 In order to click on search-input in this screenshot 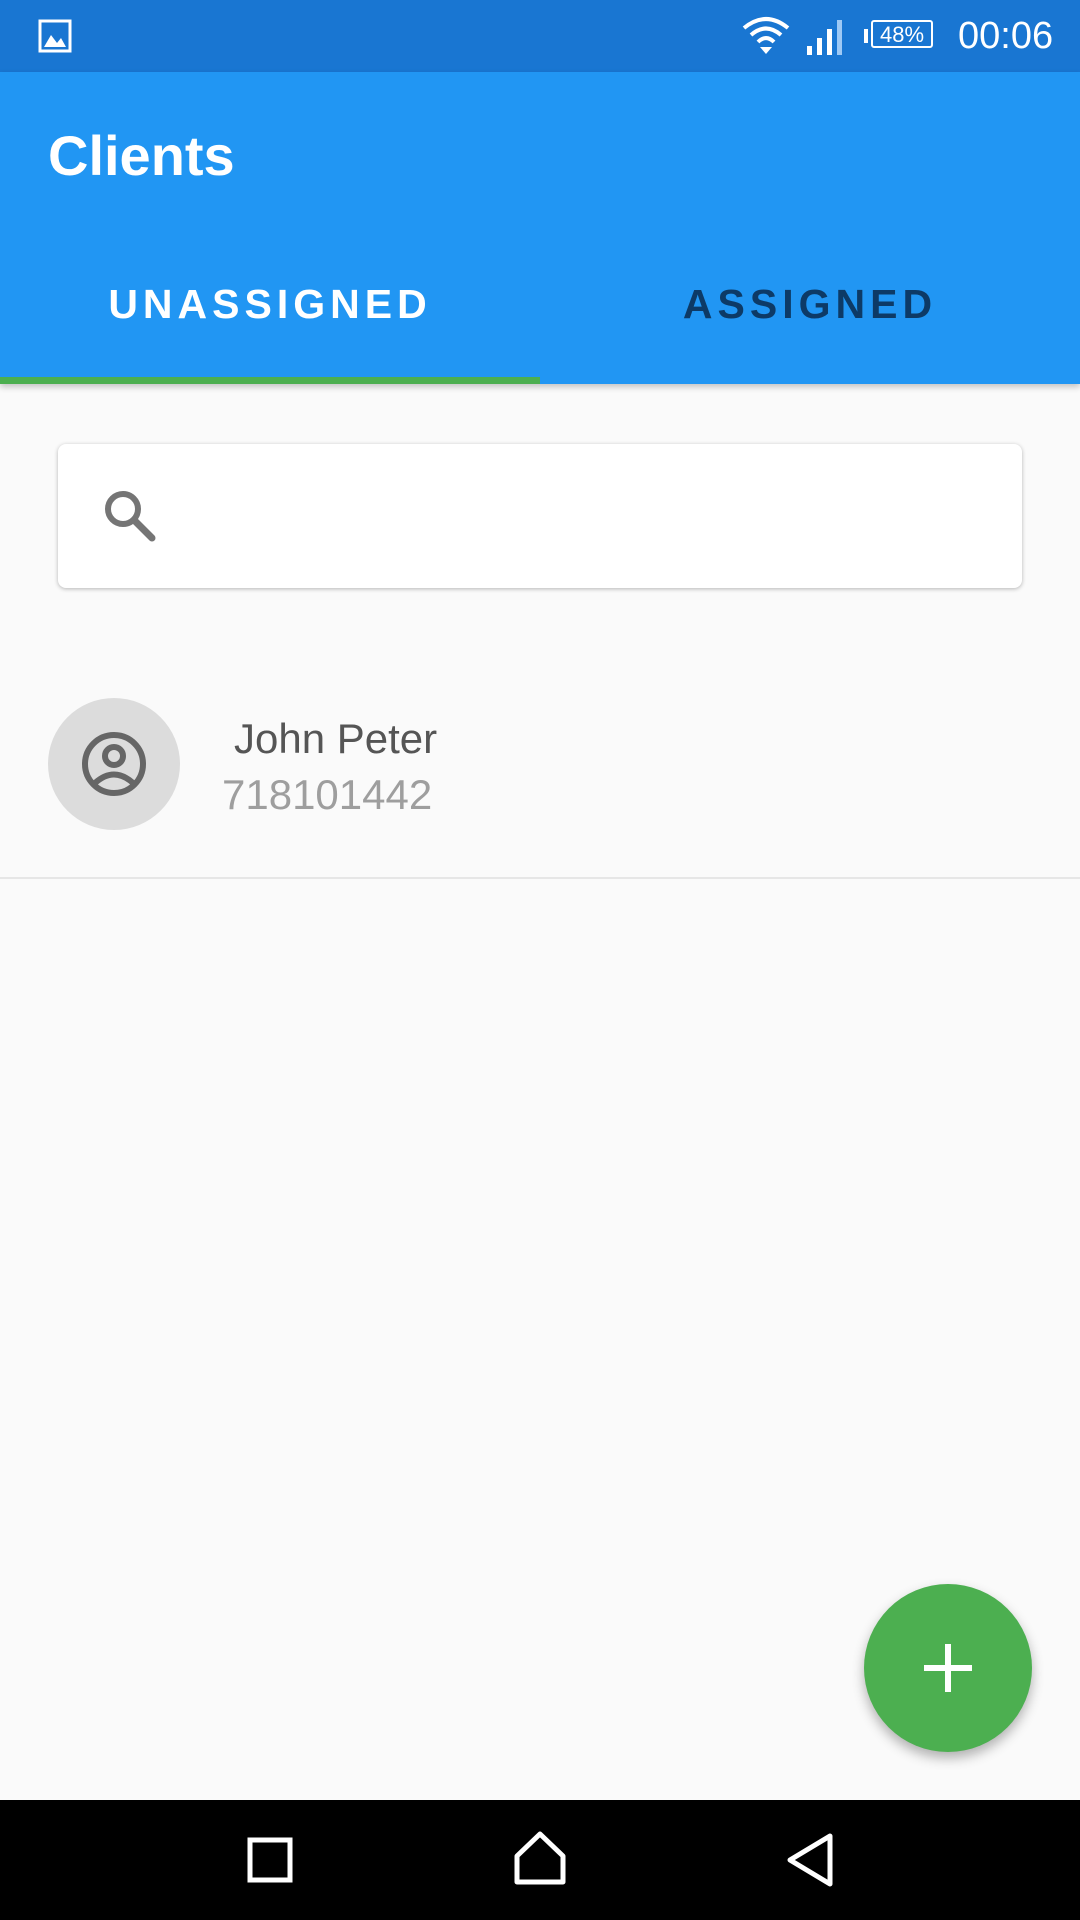, I will do `click(590, 517)`.